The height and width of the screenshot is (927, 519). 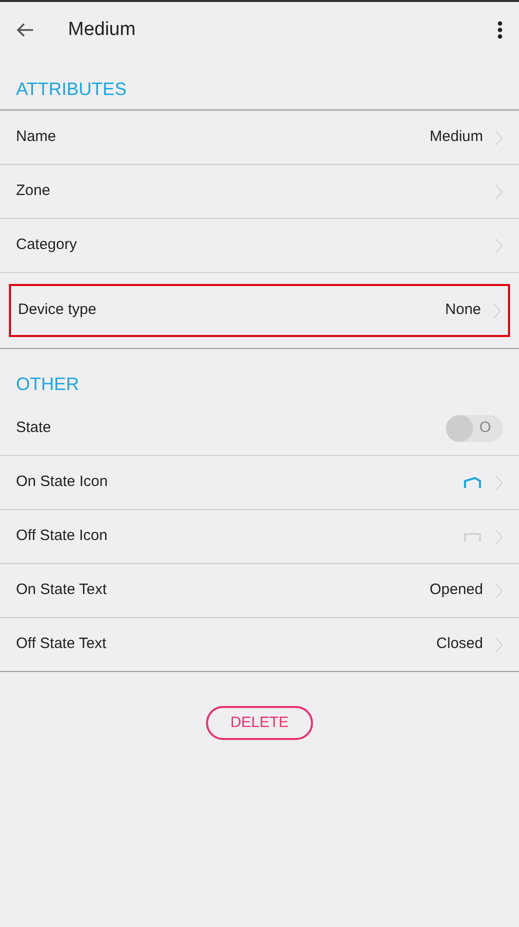 I want to click on more-icon, so click(x=500, y=30).